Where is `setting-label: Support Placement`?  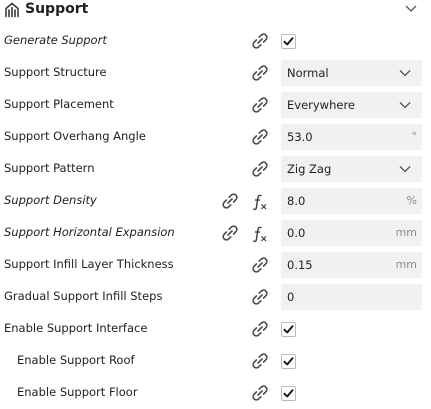 setting-label: Support Placement is located at coordinates (59, 104).